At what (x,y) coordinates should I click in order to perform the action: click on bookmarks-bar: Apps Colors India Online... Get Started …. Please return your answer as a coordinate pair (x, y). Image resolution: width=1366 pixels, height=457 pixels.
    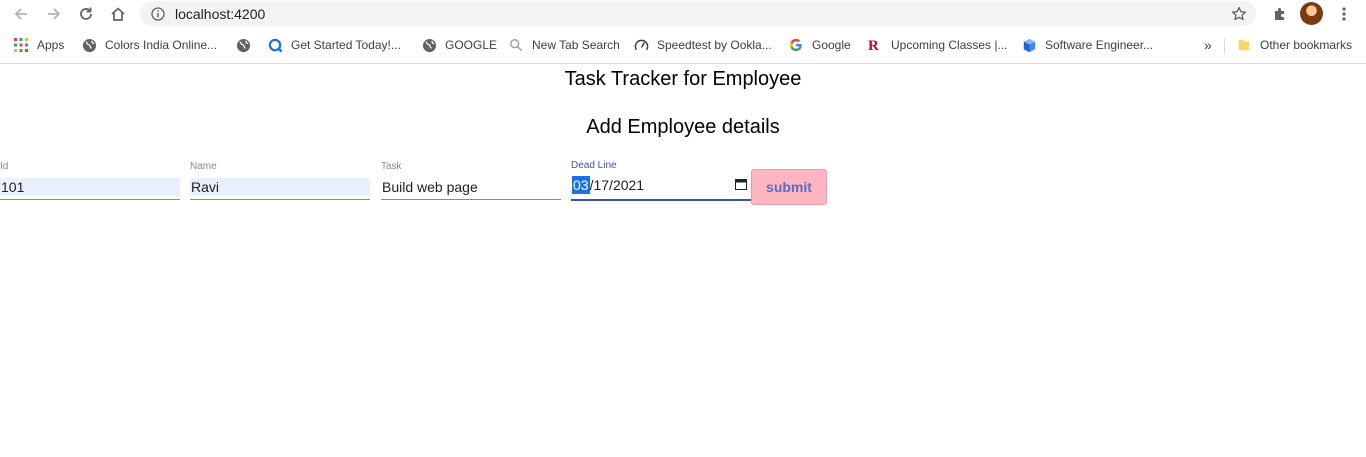
    Looking at the image, I should click on (683, 45).